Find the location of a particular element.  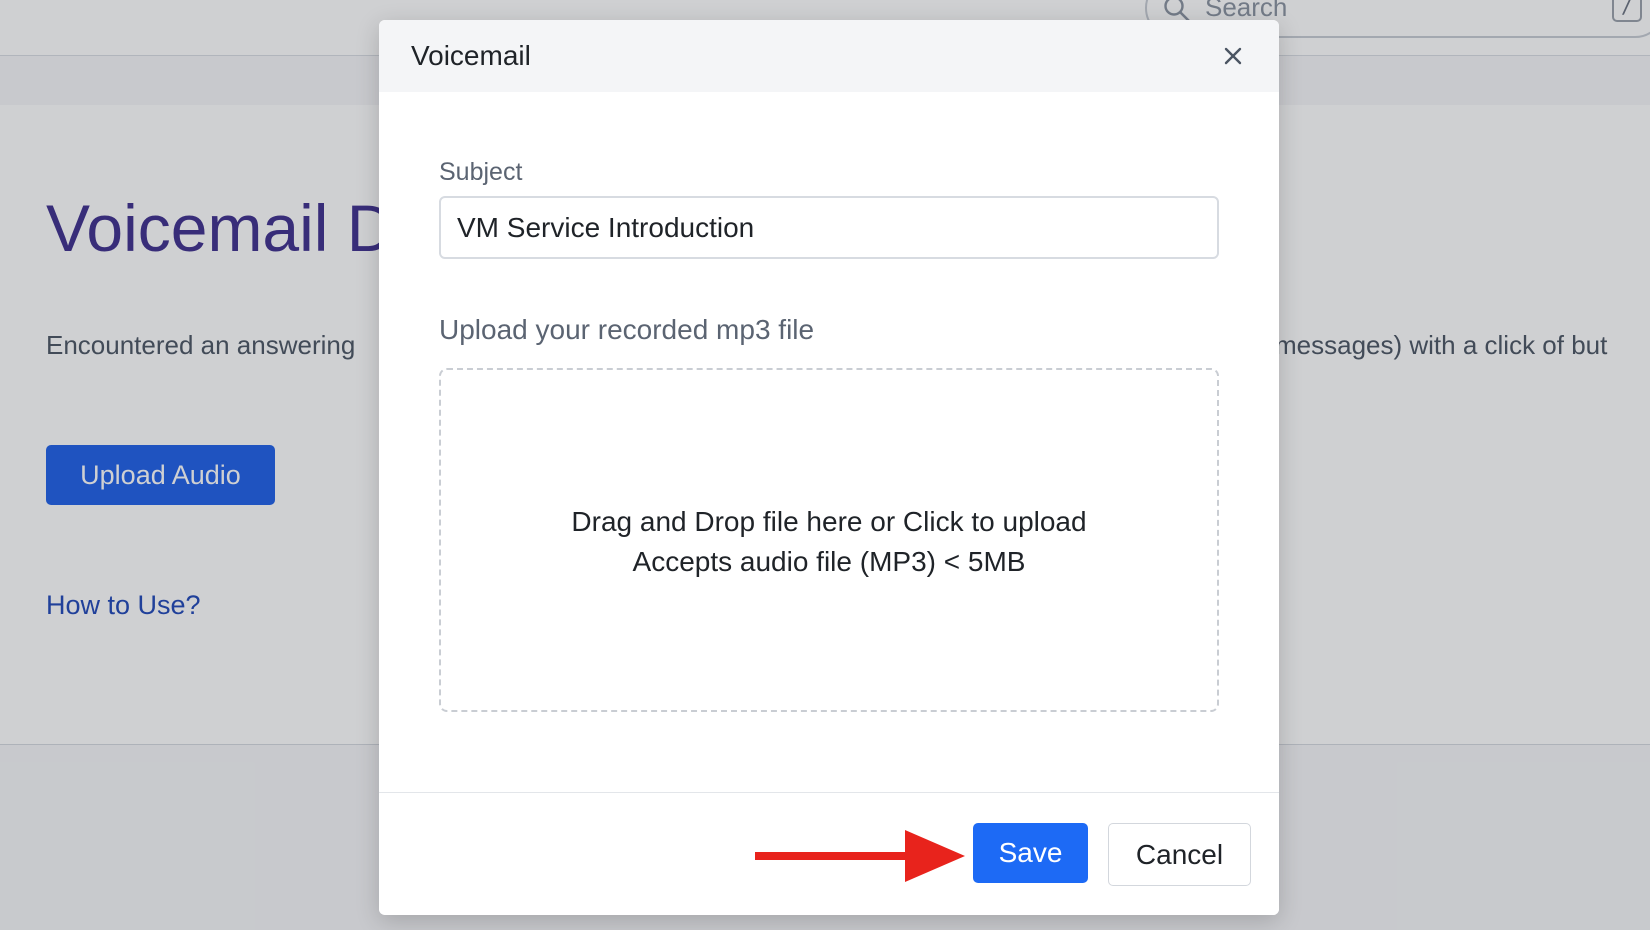

modal-header: Voicemail is located at coordinates (829, 56).